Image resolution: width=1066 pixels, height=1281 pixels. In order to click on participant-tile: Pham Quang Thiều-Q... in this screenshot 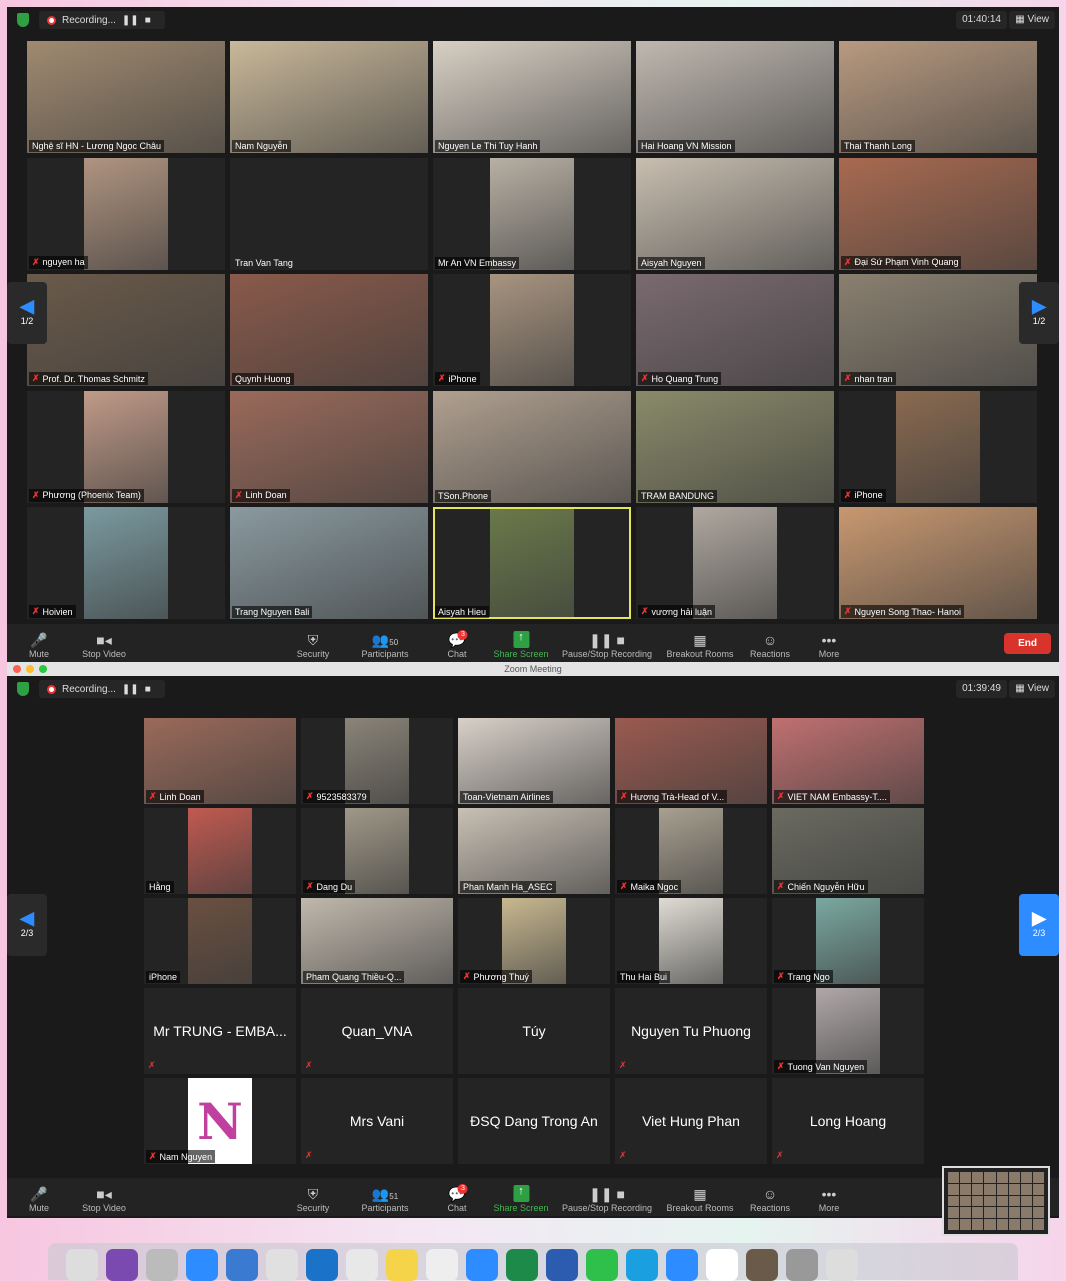, I will do `click(377, 941)`.